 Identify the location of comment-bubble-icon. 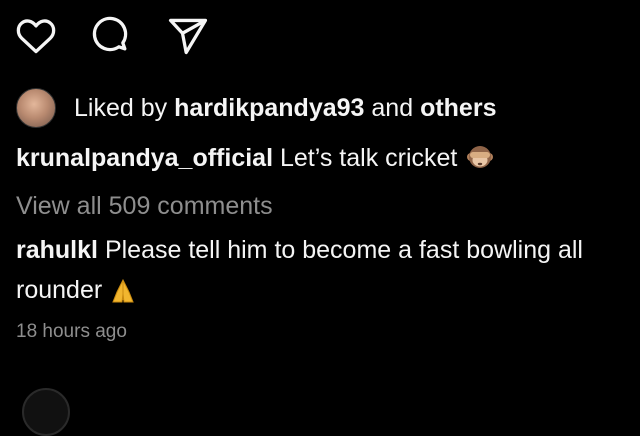
(110, 34).